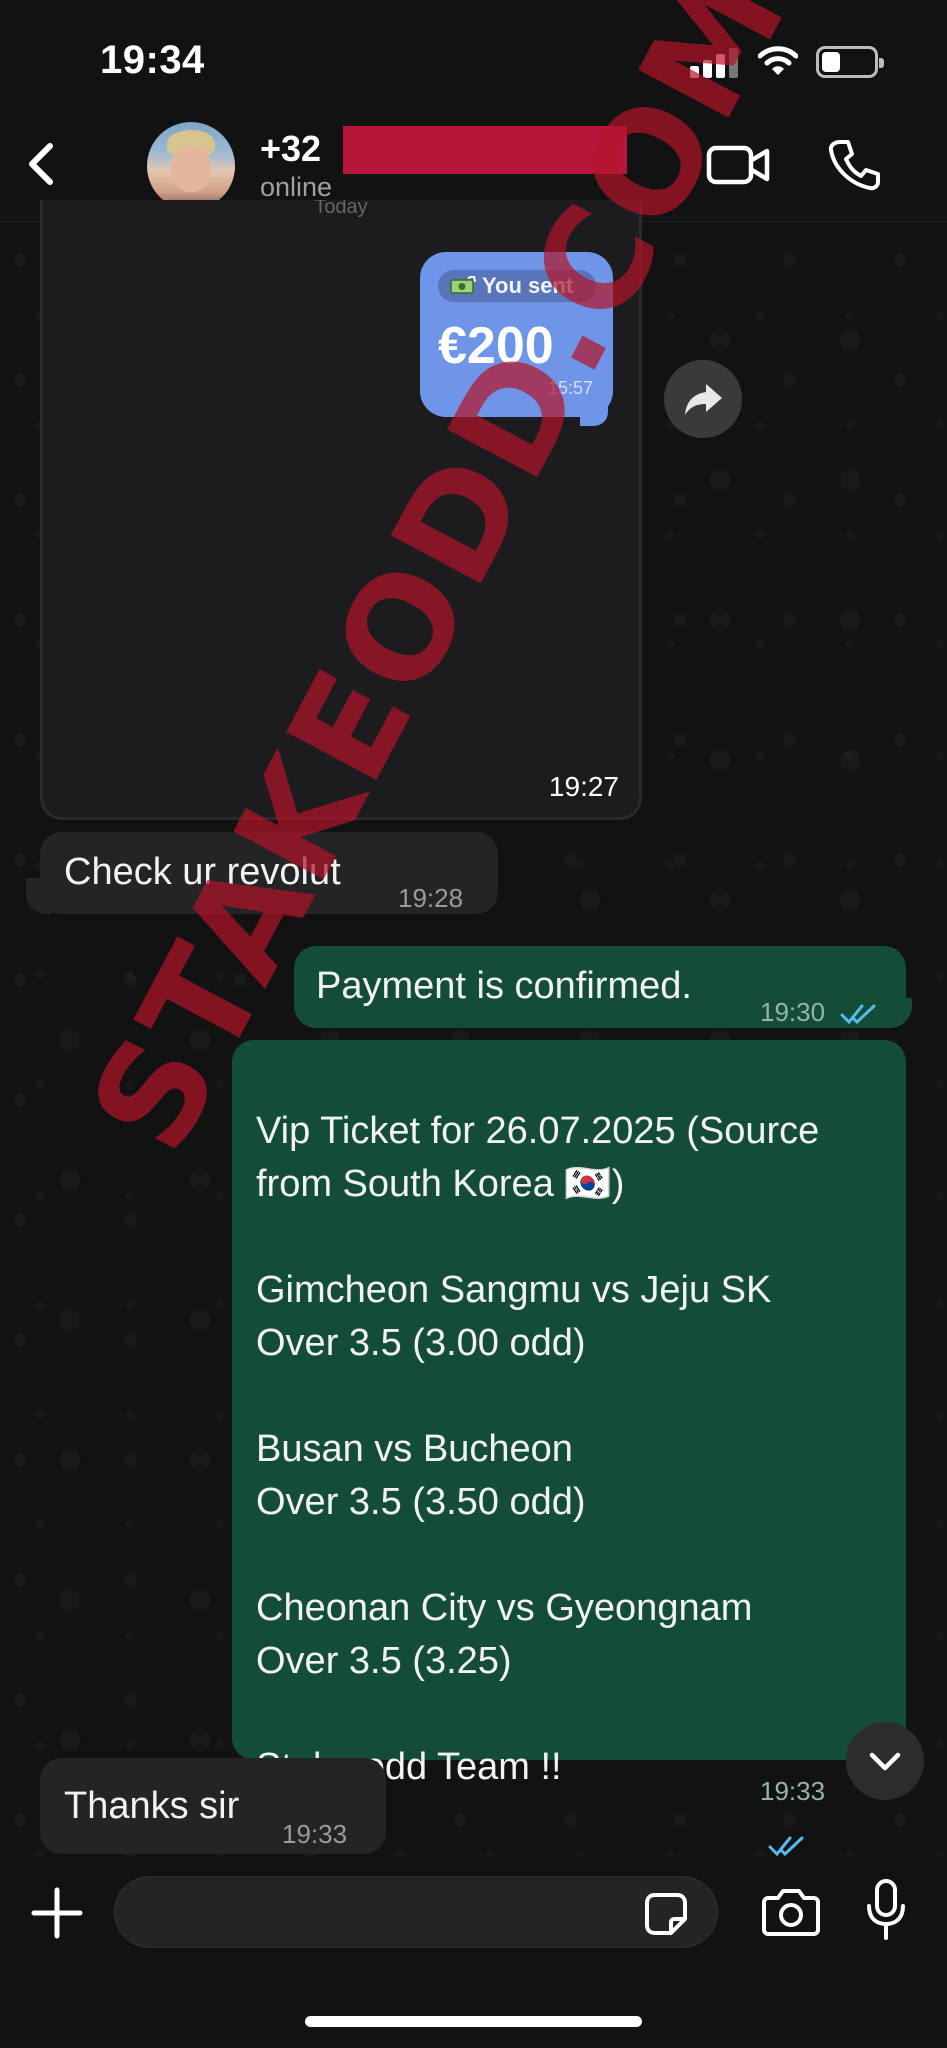 This screenshot has height=2048, width=947. What do you see at coordinates (496, 346) in the screenshot?
I see `revolut-amount: €200` at bounding box center [496, 346].